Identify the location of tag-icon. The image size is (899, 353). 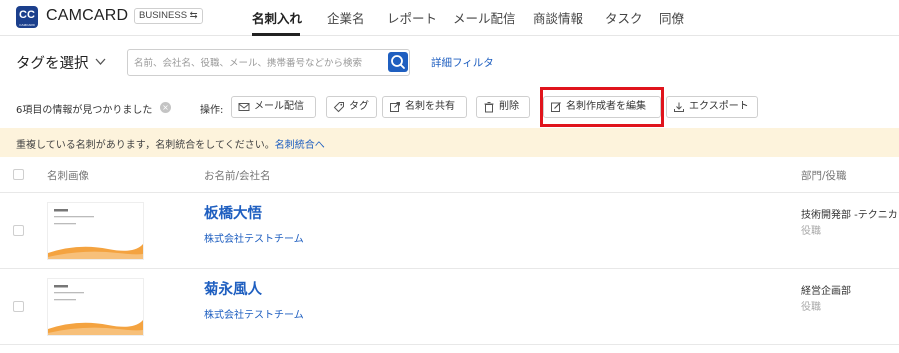
(338, 107).